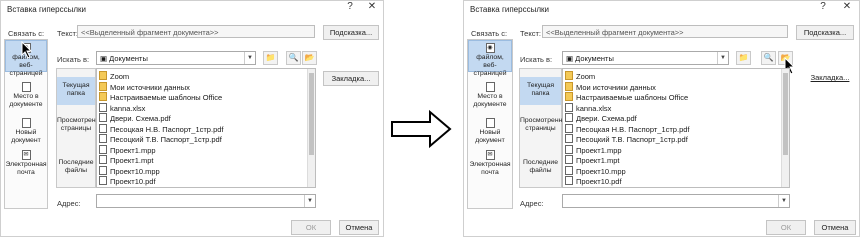 Image resolution: width=863 pixels, height=240 pixels. What do you see at coordinates (490, 123) in the screenshot?
I see `new-doc-icon` at bounding box center [490, 123].